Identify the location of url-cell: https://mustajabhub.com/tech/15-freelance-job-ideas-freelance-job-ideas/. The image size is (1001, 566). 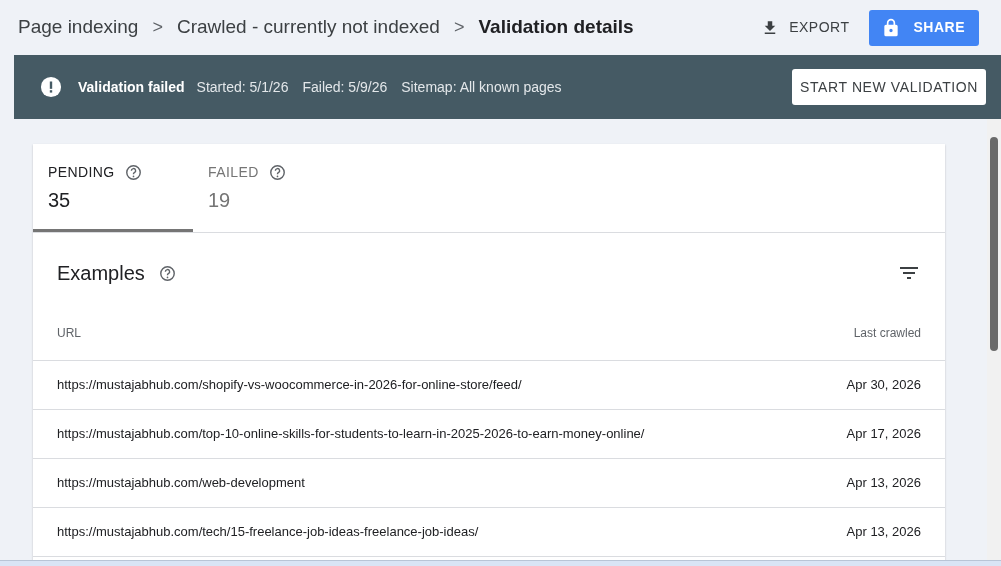
(268, 532).